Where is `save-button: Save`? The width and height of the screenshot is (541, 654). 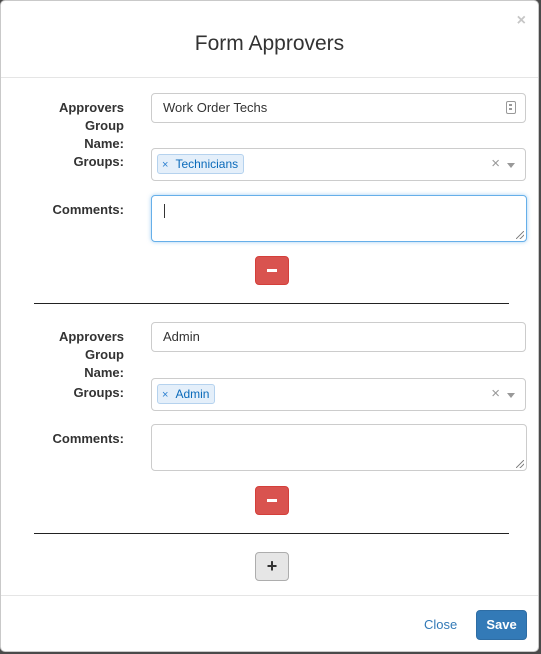
save-button: Save is located at coordinates (501, 625).